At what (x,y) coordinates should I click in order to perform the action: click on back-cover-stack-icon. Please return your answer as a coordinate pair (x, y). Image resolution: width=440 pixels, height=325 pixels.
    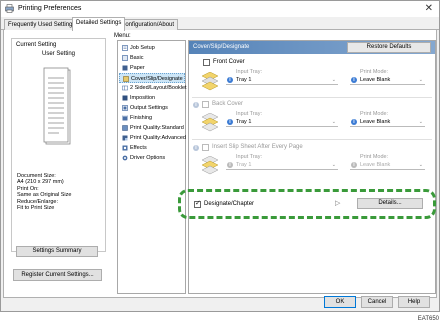
    Looking at the image, I should click on (210, 122).